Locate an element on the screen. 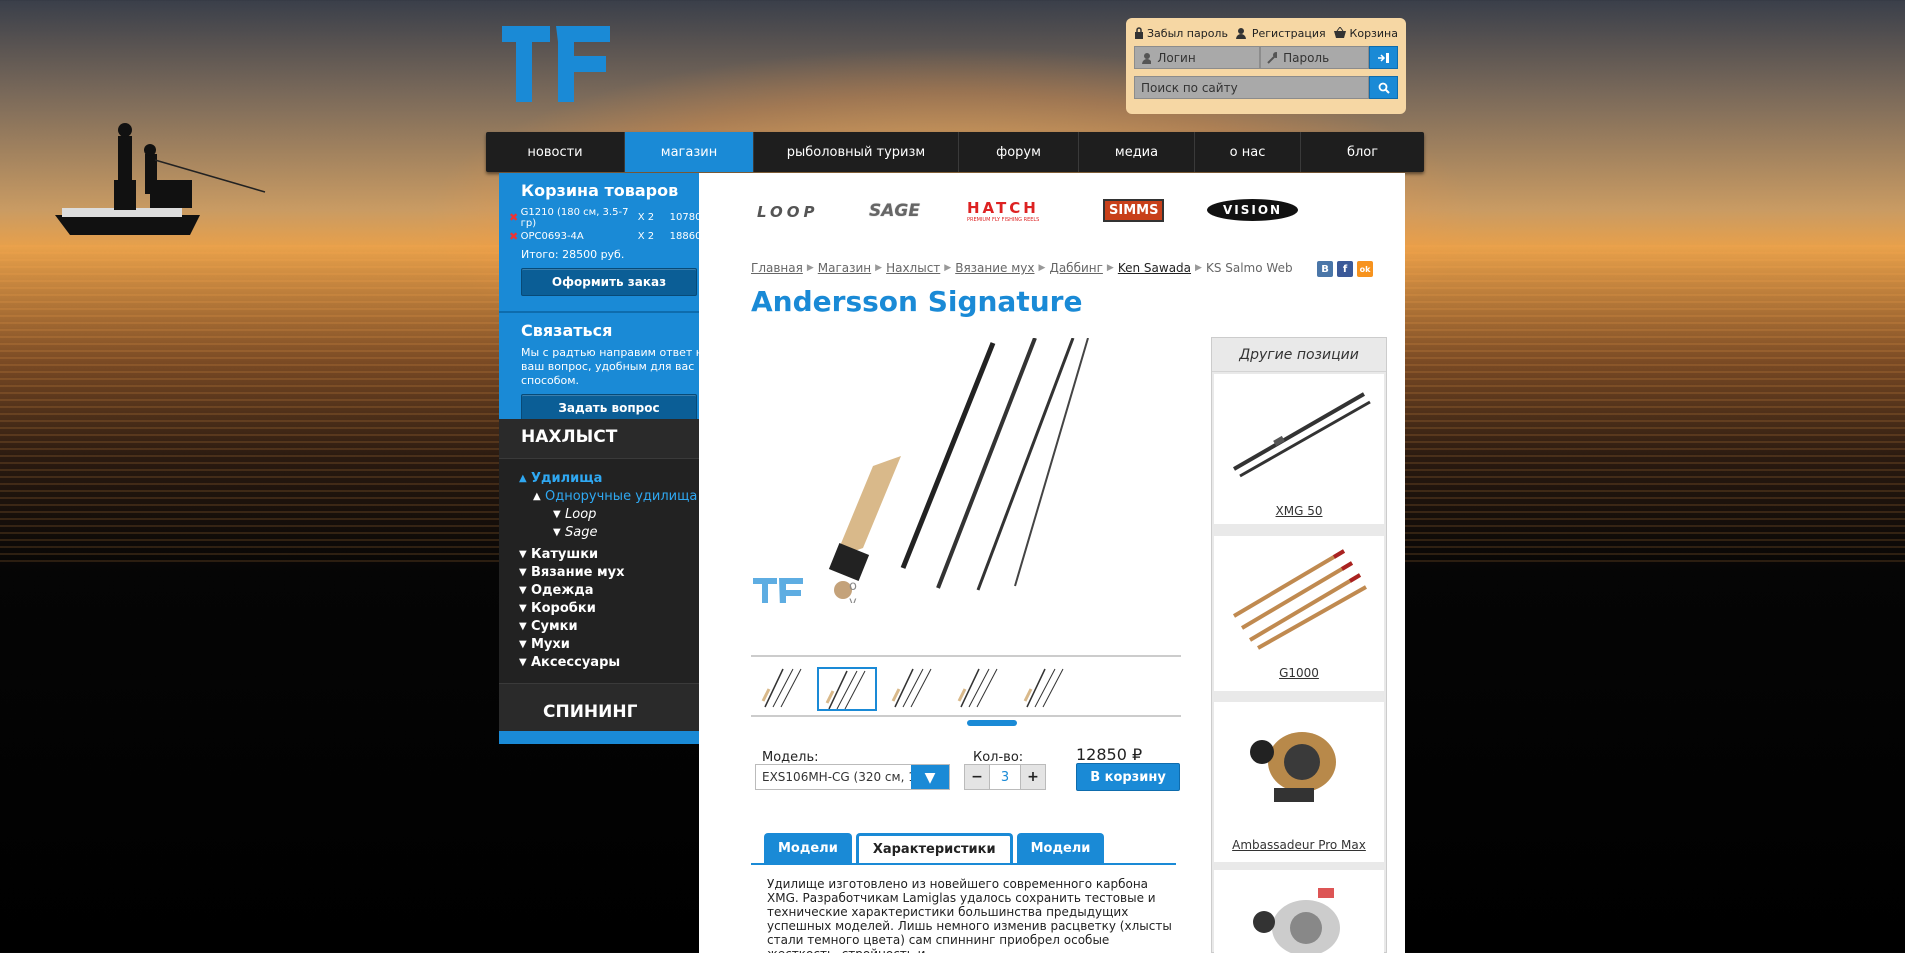  brand-vision: VISION is located at coordinates (1253, 210).